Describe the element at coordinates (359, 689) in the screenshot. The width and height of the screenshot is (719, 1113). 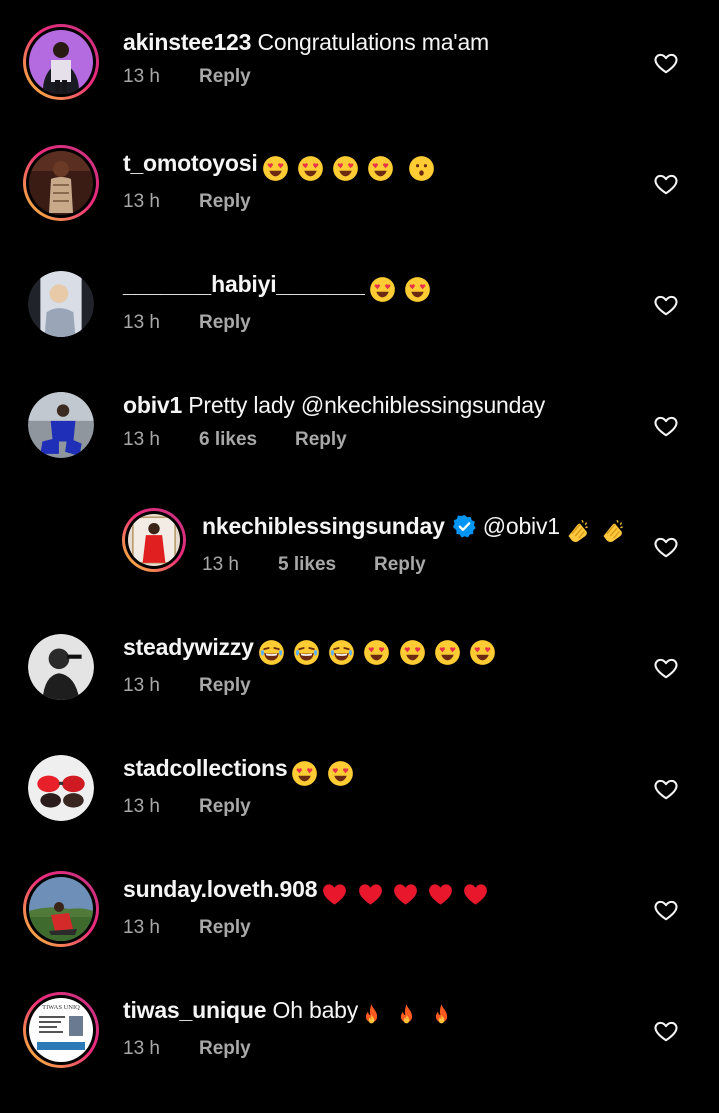
I see `comment-item: steadywizzy 13 h Reply` at that location.